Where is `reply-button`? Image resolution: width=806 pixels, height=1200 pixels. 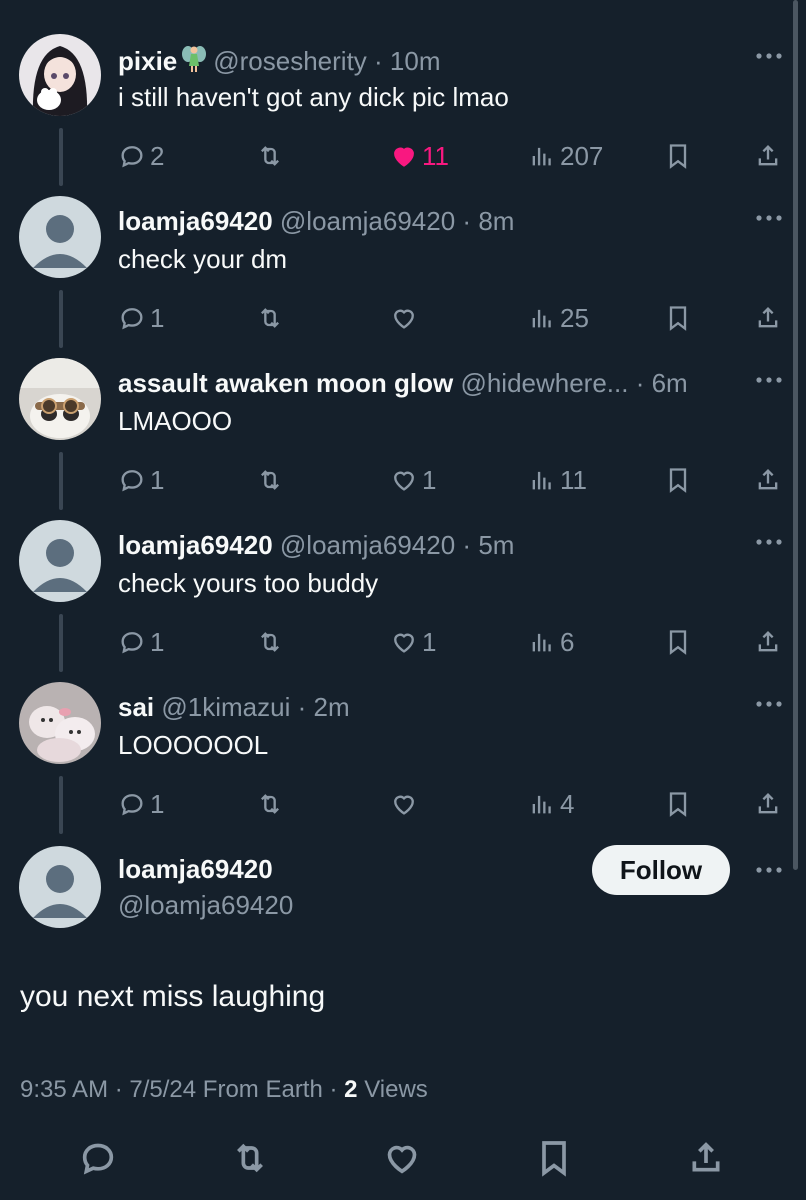 reply-button is located at coordinates (98, 1158).